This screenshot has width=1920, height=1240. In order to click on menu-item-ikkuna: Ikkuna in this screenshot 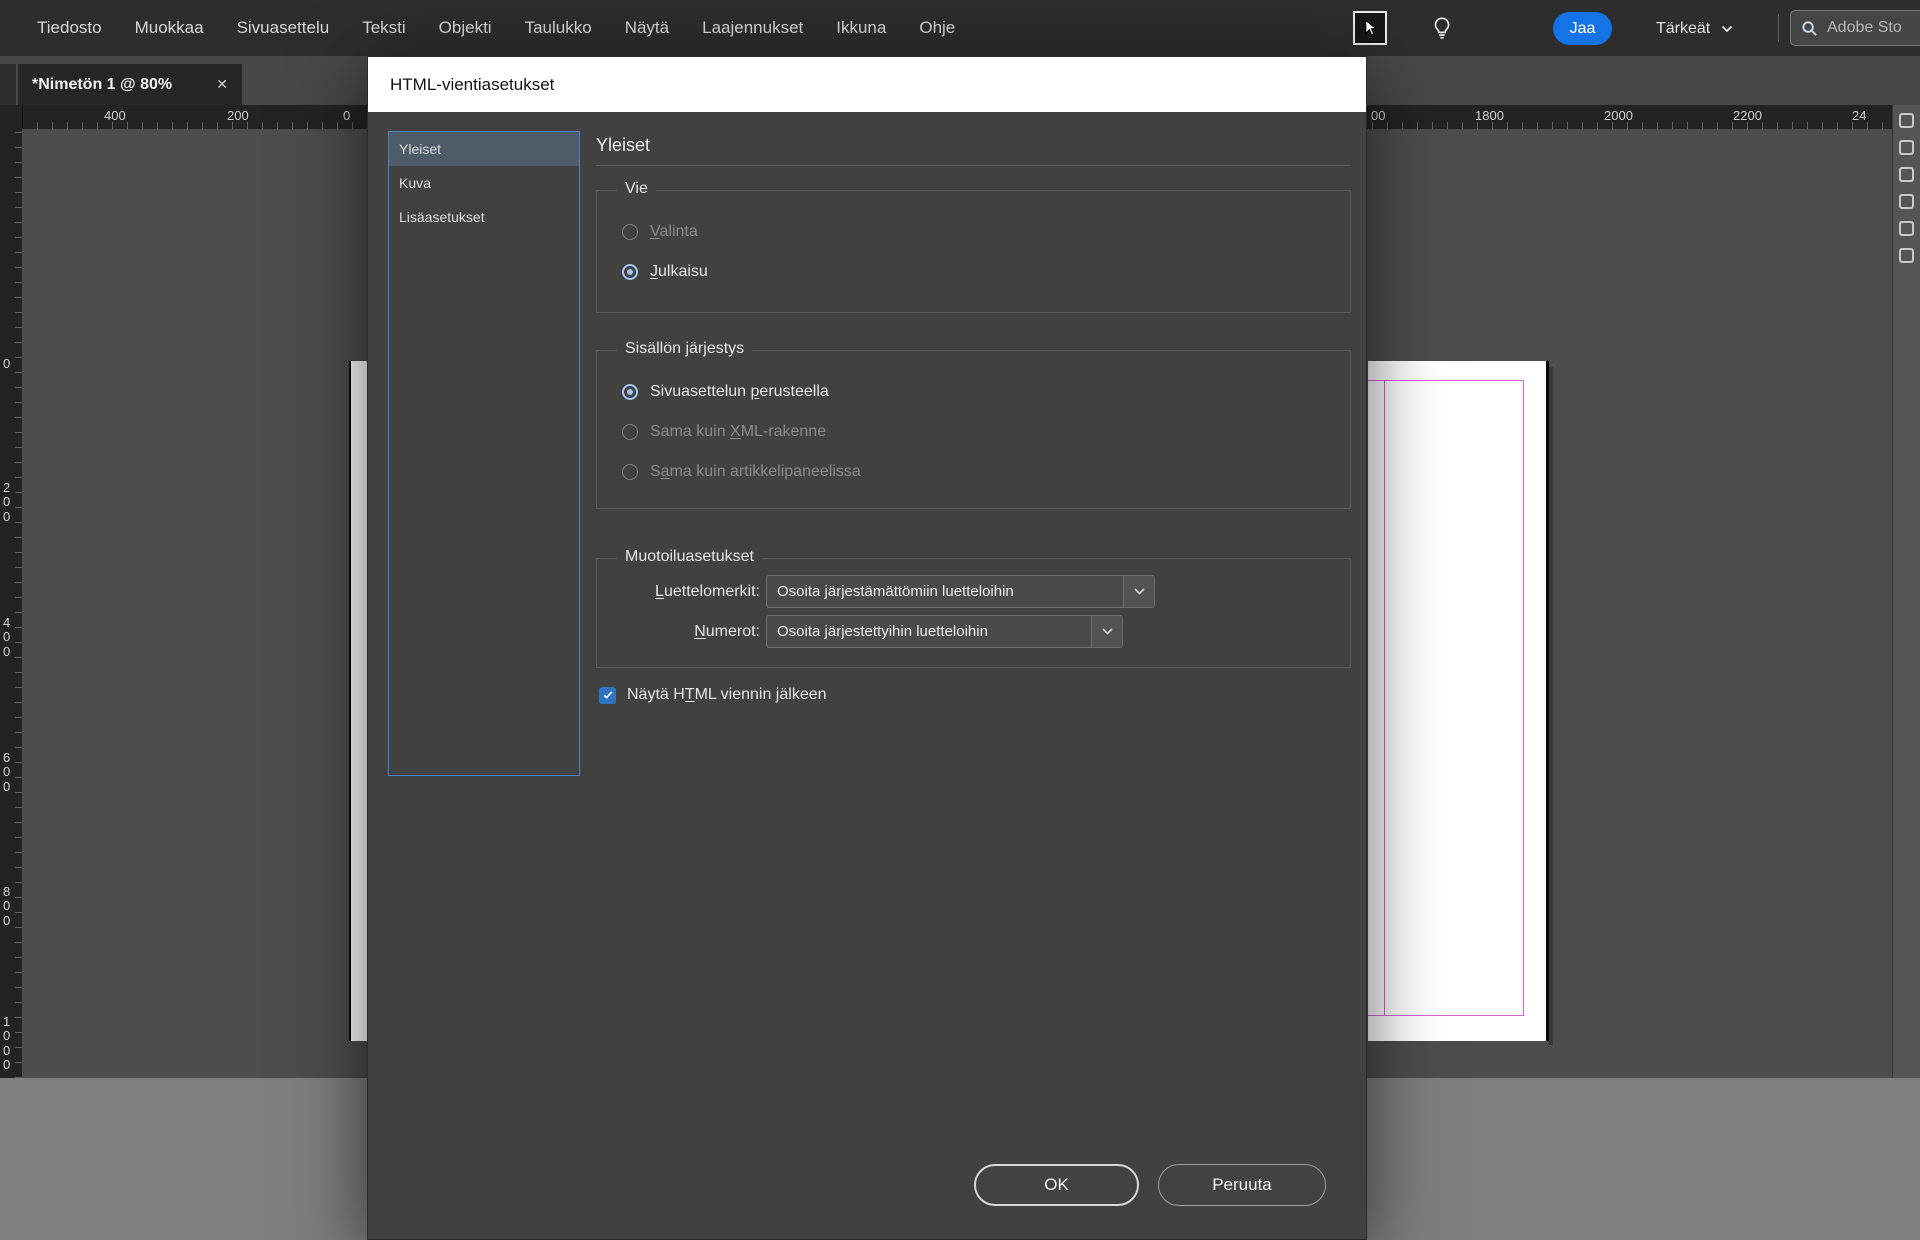, I will do `click(861, 28)`.